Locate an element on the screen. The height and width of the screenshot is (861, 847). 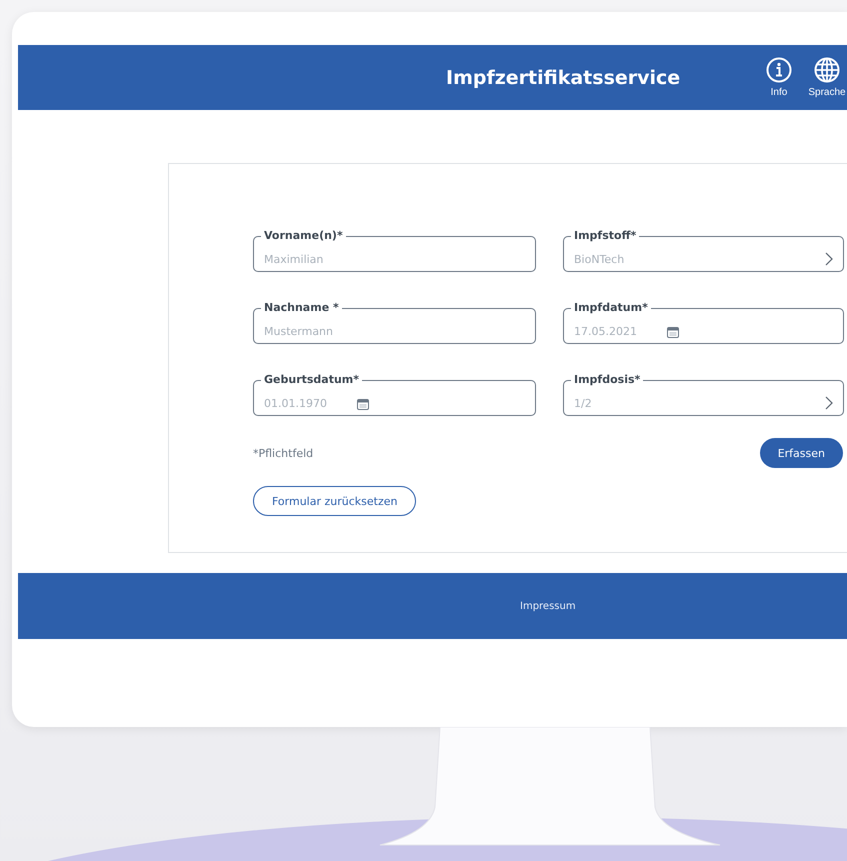
required-note: *Pflichtfeld is located at coordinates (283, 453).